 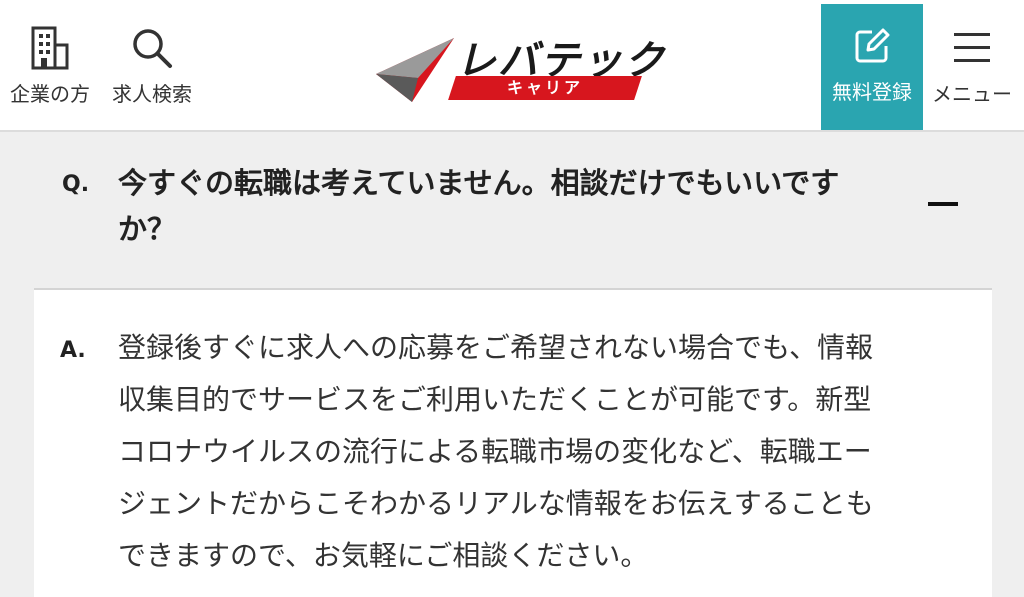 I want to click on building-icon, so click(x=50, y=48).